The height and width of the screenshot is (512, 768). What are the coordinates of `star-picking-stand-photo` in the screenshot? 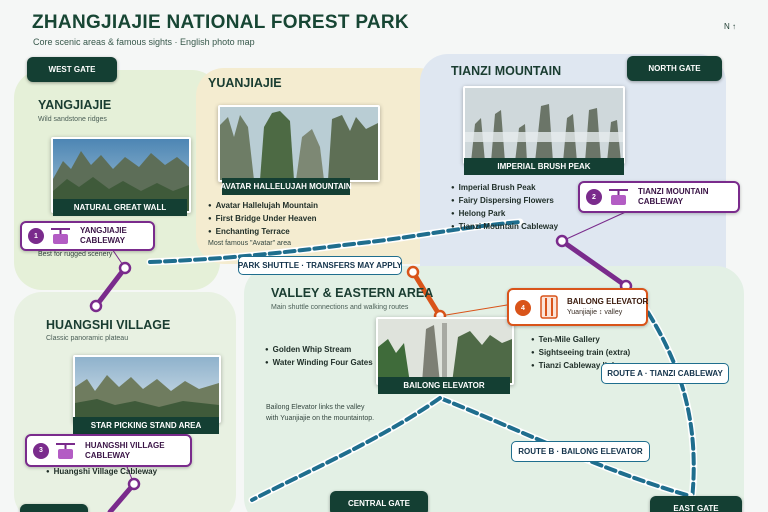 It's located at (147, 389).